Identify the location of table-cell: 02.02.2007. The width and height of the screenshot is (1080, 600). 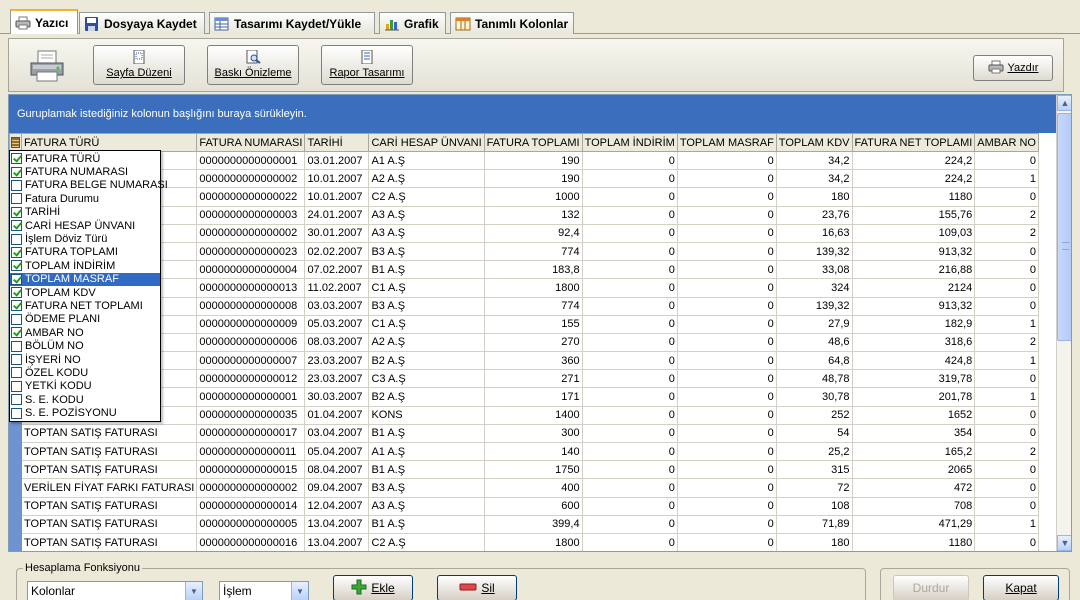
(337, 251).